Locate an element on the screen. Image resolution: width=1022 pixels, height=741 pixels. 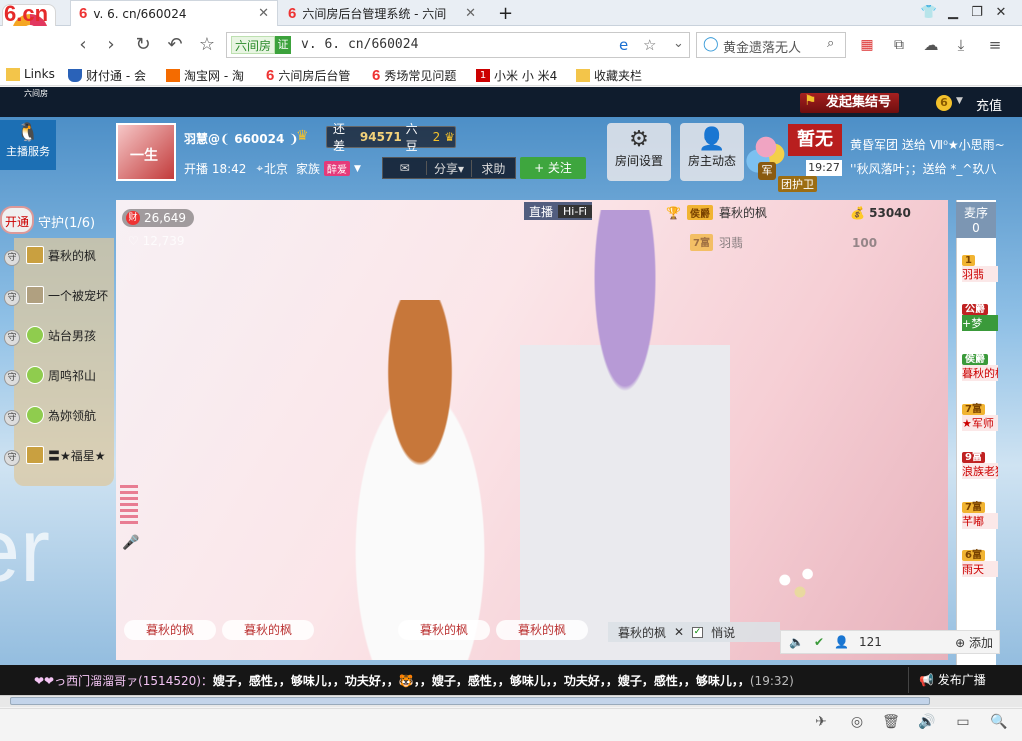
trash-icon: 🗑 is located at coordinates (891, 724).